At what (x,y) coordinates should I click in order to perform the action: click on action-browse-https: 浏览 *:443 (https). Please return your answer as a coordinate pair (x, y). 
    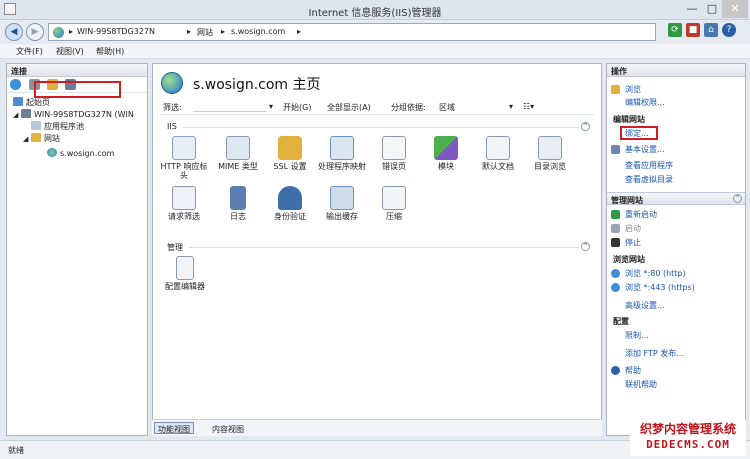
    Looking at the image, I should click on (660, 287).